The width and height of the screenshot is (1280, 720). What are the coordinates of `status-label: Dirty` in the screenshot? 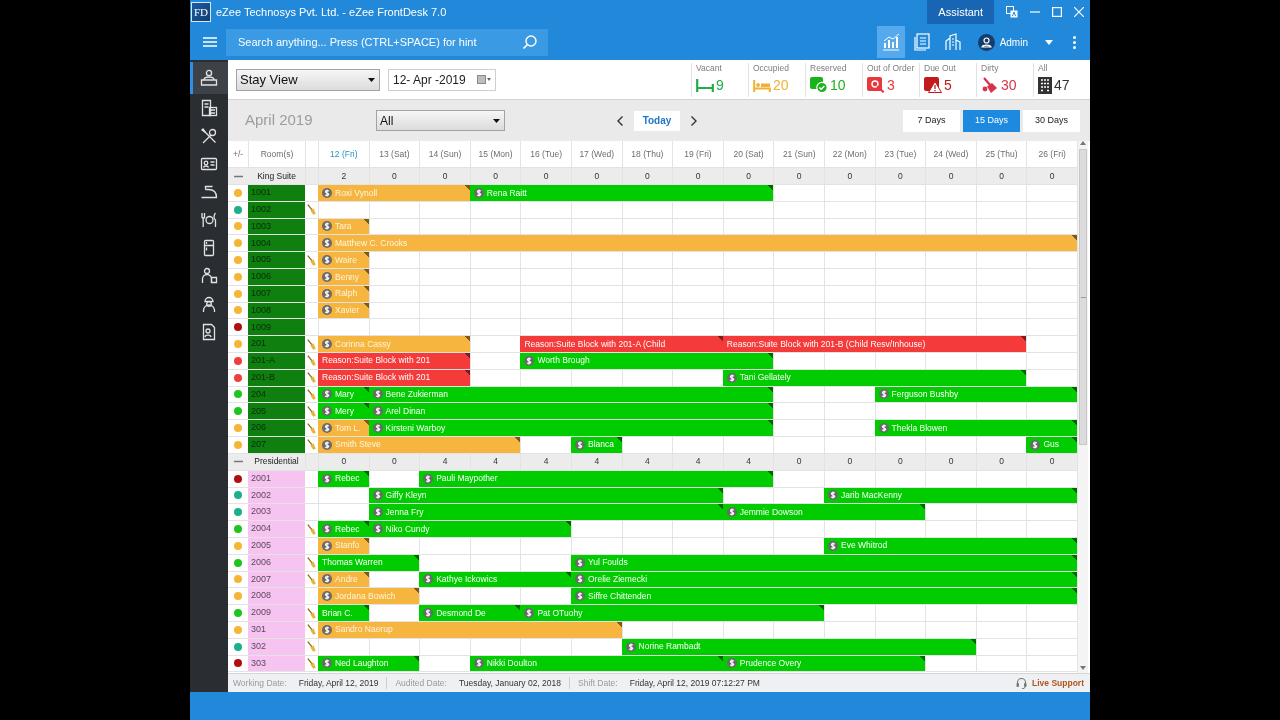 It's located at (990, 68).